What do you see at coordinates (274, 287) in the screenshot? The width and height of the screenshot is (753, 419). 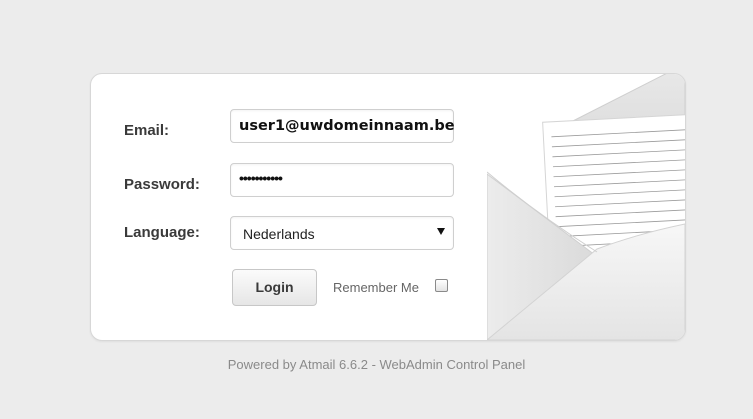 I see `login-button: Login` at bounding box center [274, 287].